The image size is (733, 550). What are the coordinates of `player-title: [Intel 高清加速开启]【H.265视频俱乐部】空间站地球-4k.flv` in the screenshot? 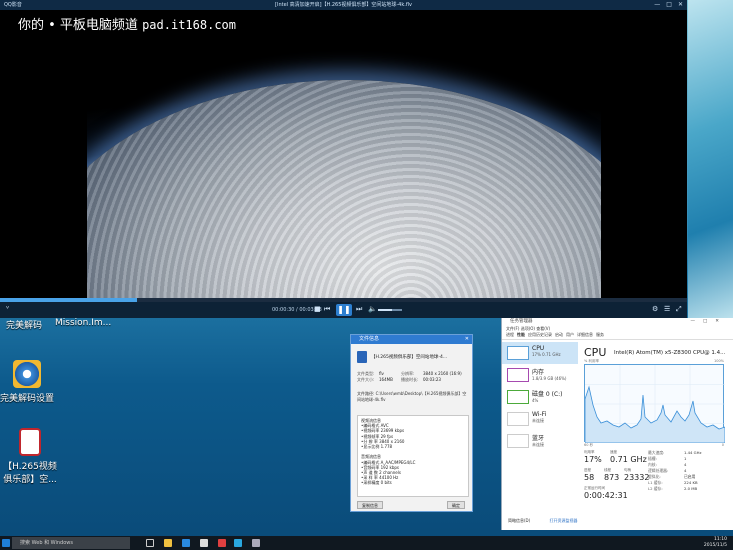 It's located at (343, 5).